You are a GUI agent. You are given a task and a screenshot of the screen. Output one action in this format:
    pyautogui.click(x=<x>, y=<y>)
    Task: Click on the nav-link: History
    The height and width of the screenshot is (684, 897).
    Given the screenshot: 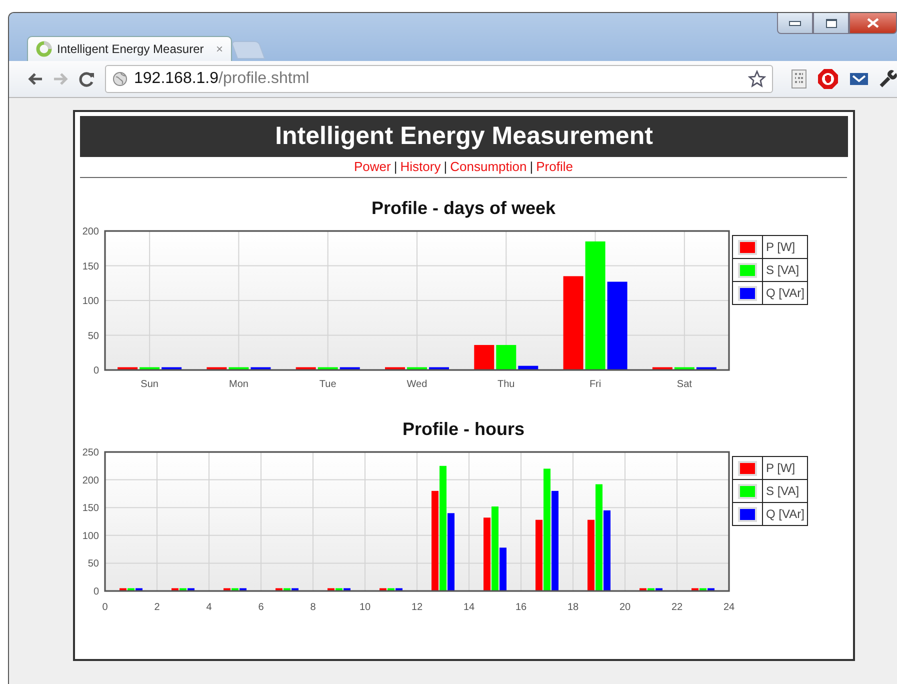 What is the action you would take?
    pyautogui.click(x=420, y=166)
    